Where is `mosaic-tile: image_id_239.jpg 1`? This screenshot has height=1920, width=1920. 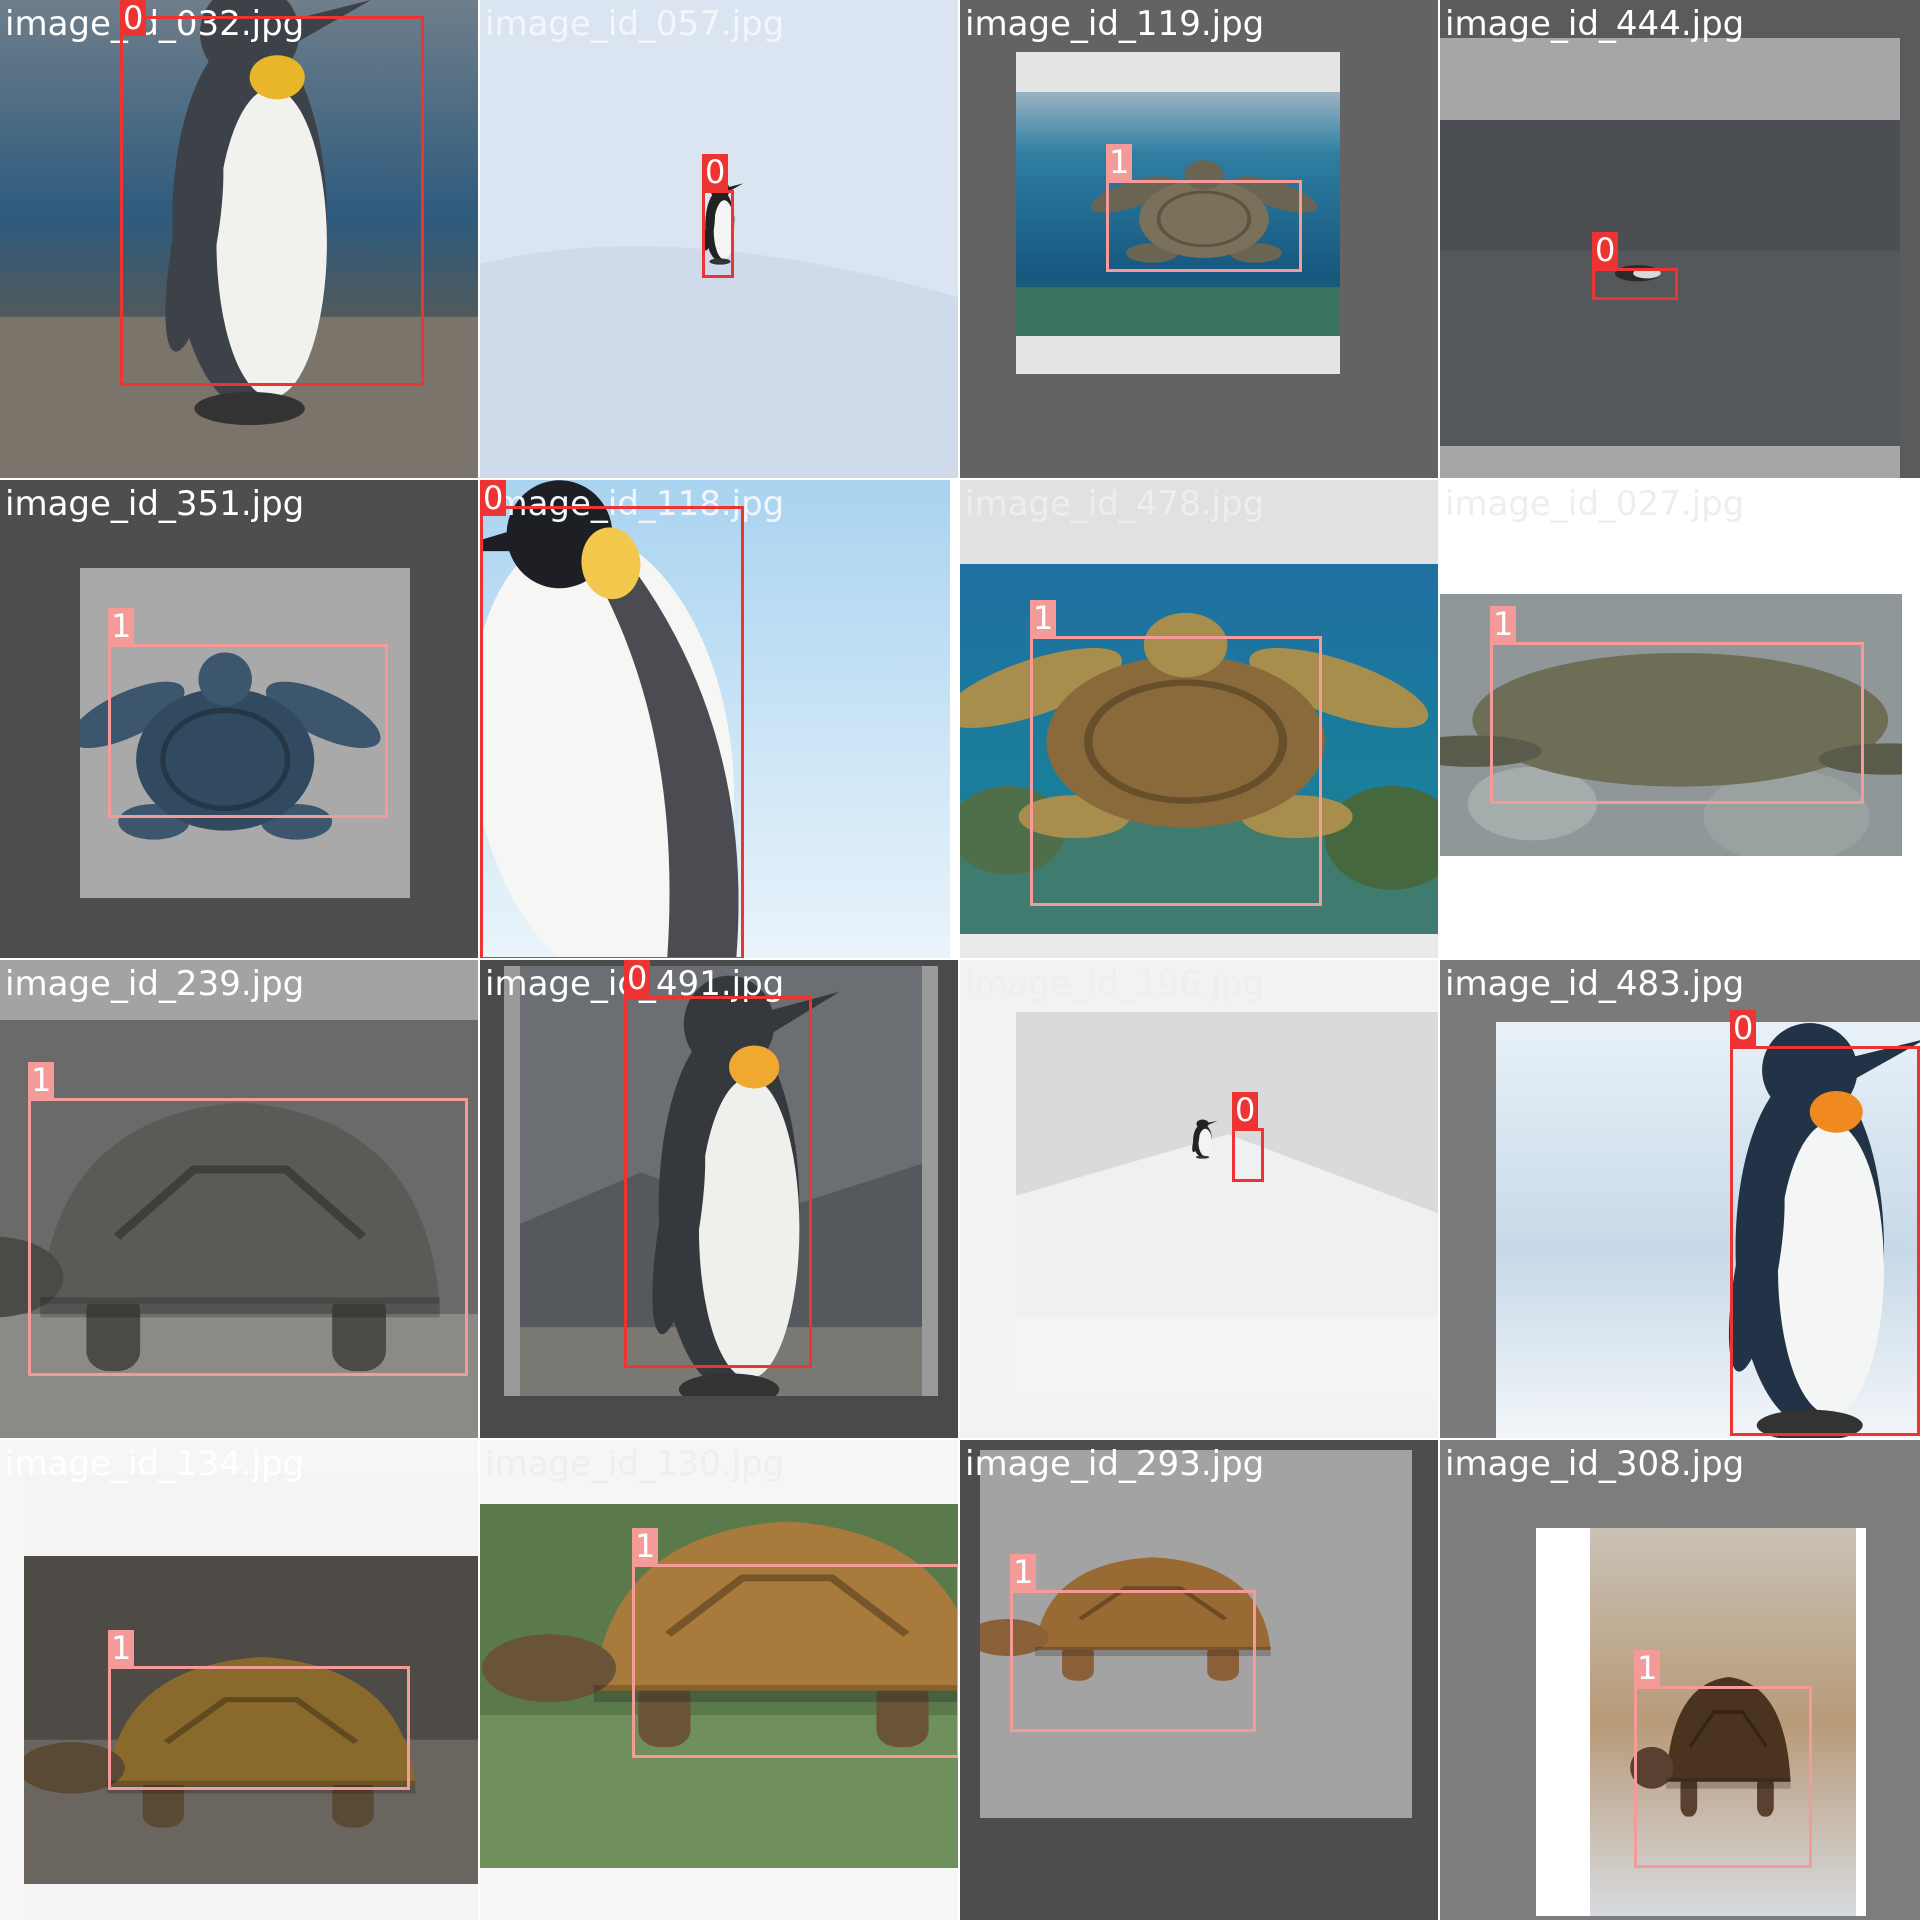 mosaic-tile: image_id_239.jpg 1 is located at coordinates (240, 1200).